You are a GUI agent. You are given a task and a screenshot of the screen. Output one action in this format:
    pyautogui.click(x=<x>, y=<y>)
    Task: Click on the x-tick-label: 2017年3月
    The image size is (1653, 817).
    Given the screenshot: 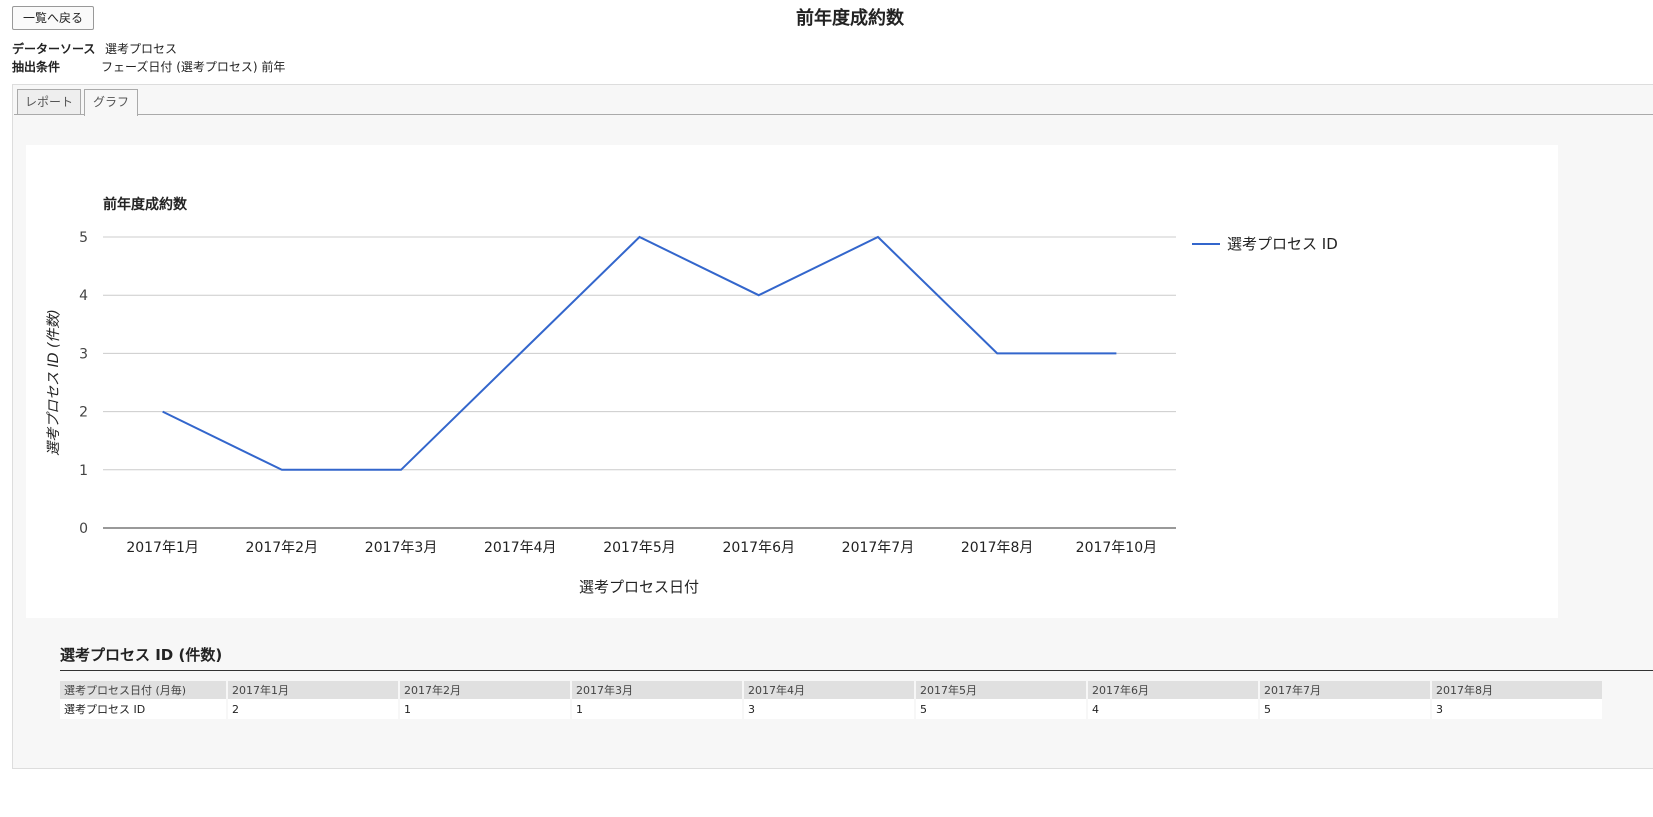 What is the action you would take?
    pyautogui.click(x=401, y=548)
    